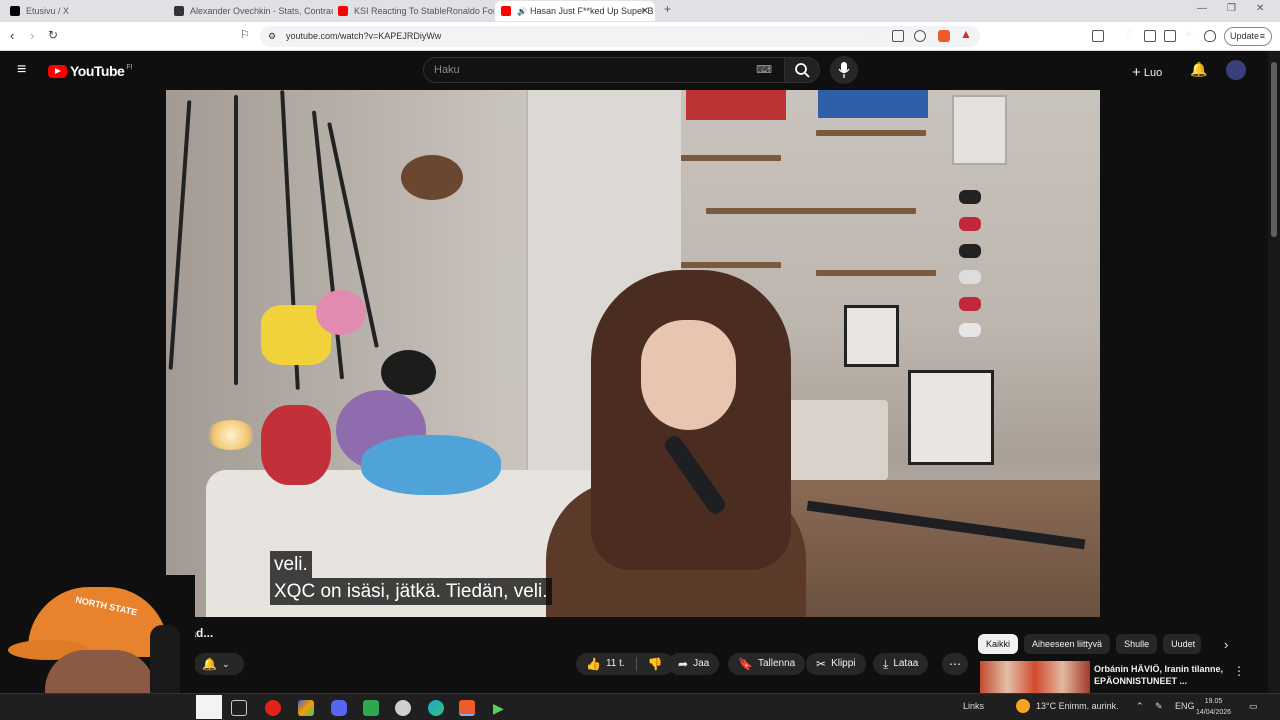 The image size is (1280, 720). What do you see at coordinates (973, 706) in the screenshot?
I see `links-toolbar: Links` at bounding box center [973, 706].